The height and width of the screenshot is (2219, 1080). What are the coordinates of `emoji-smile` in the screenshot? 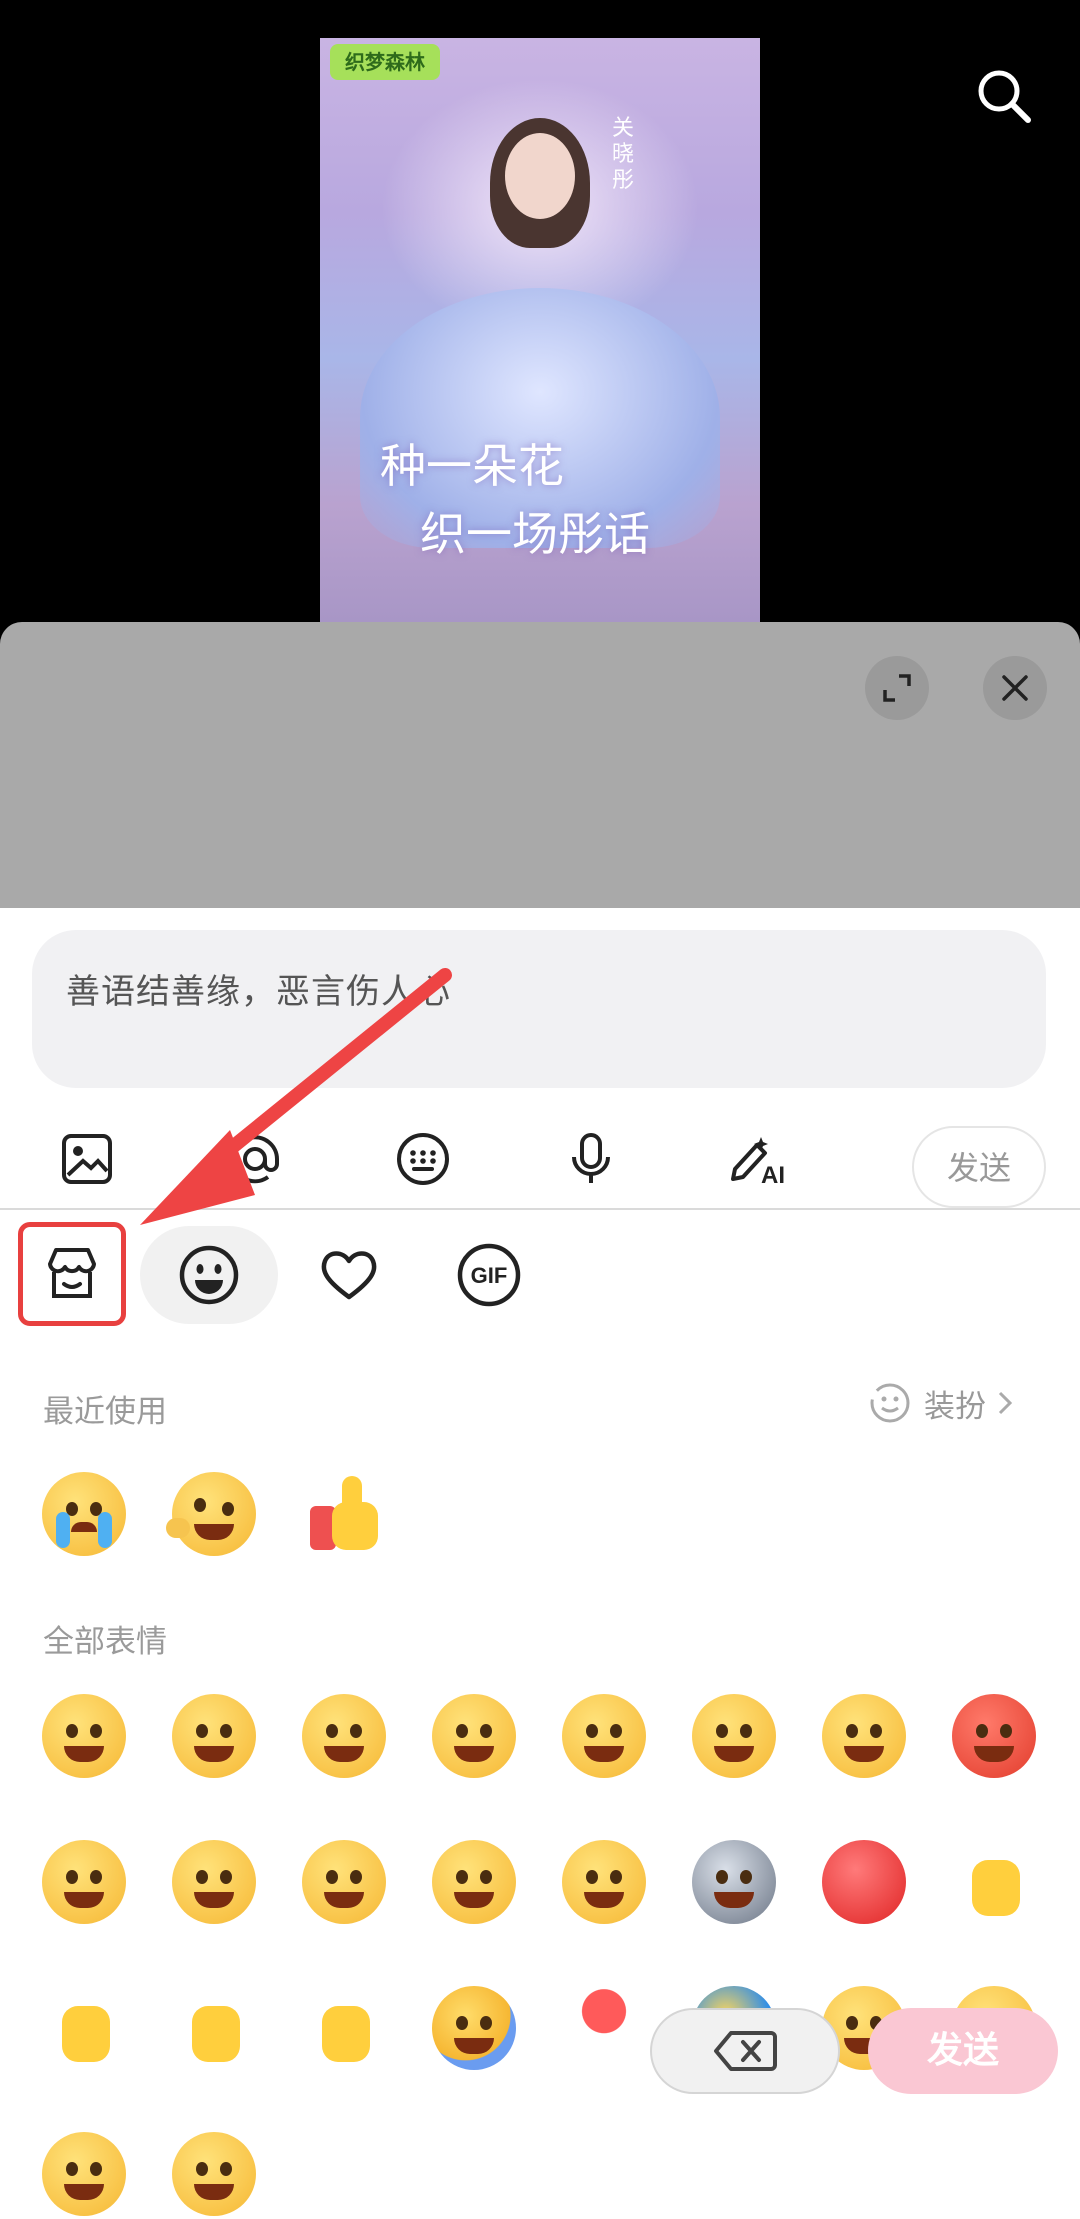 It's located at (84, 1736).